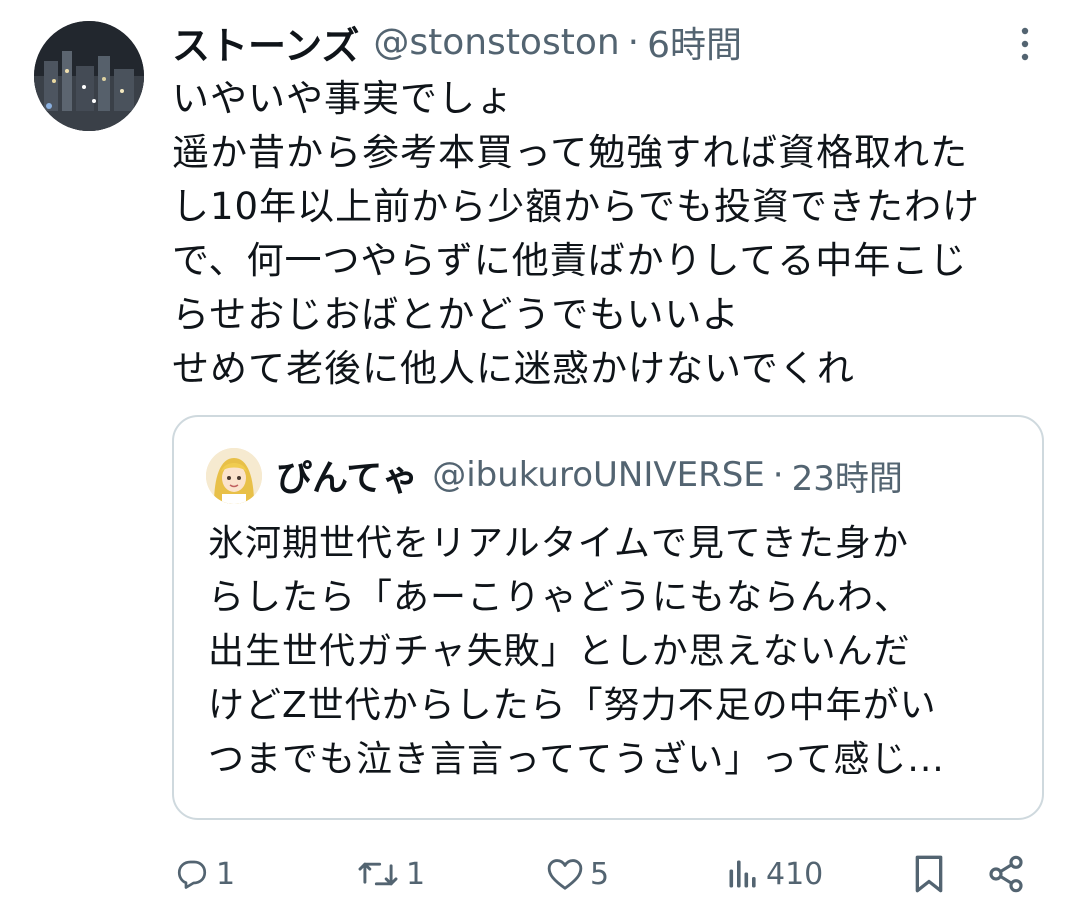 The image size is (1080, 900). Describe the element at coordinates (570, 152) in the screenshot. I see `tweet-text-line: 遥か昔から参考本買って勉強すれば資格取れた` at that location.